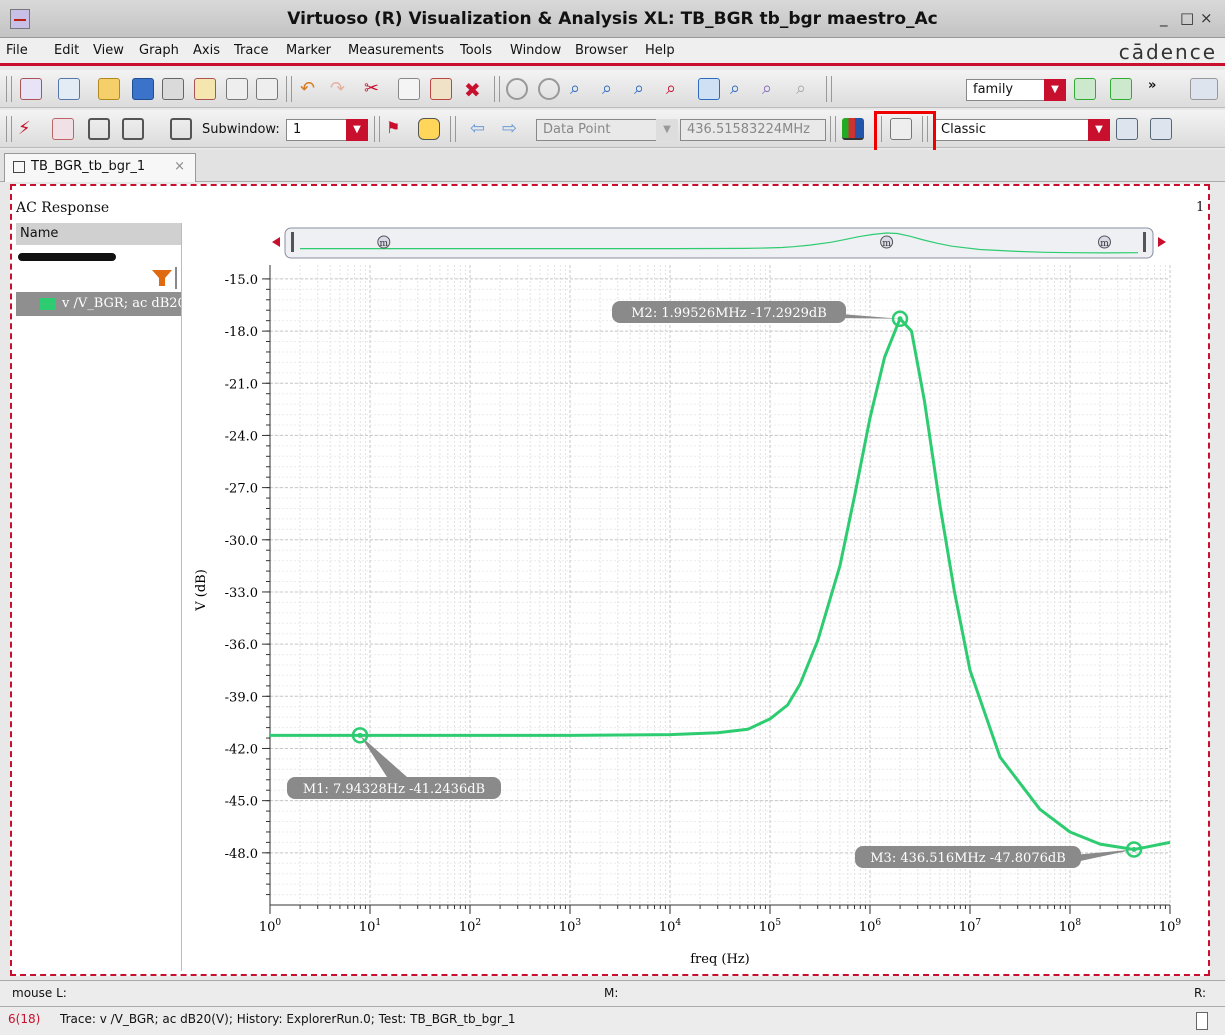 The width and height of the screenshot is (1225, 1035). I want to click on horizontal-split-icon, so click(99, 129).